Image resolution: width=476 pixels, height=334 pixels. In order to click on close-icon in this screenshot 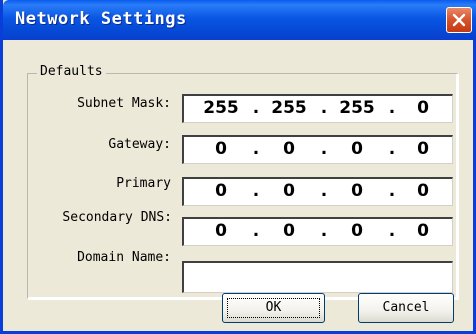, I will do `click(459, 20)`.